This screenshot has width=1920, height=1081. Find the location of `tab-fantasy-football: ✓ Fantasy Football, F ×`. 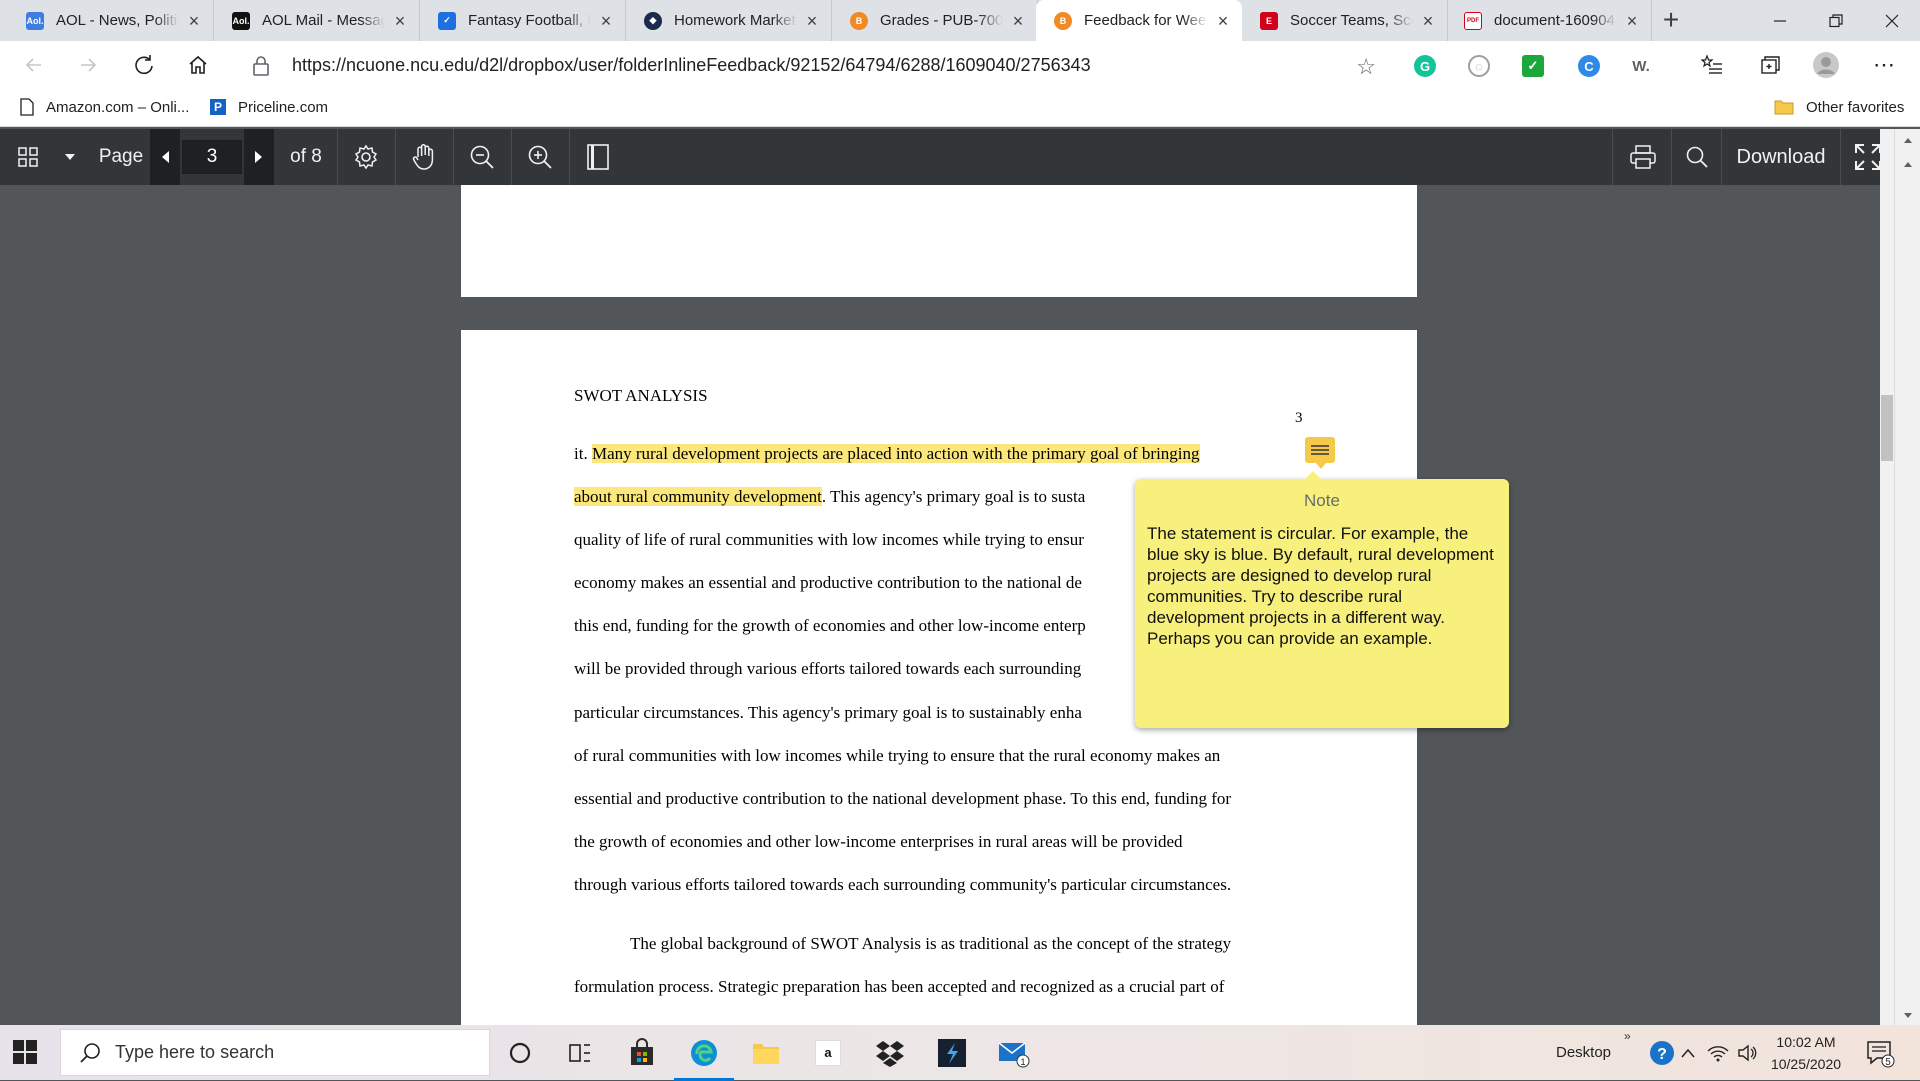

tab-fantasy-football: ✓ Fantasy Football, F × is located at coordinates (523, 20).